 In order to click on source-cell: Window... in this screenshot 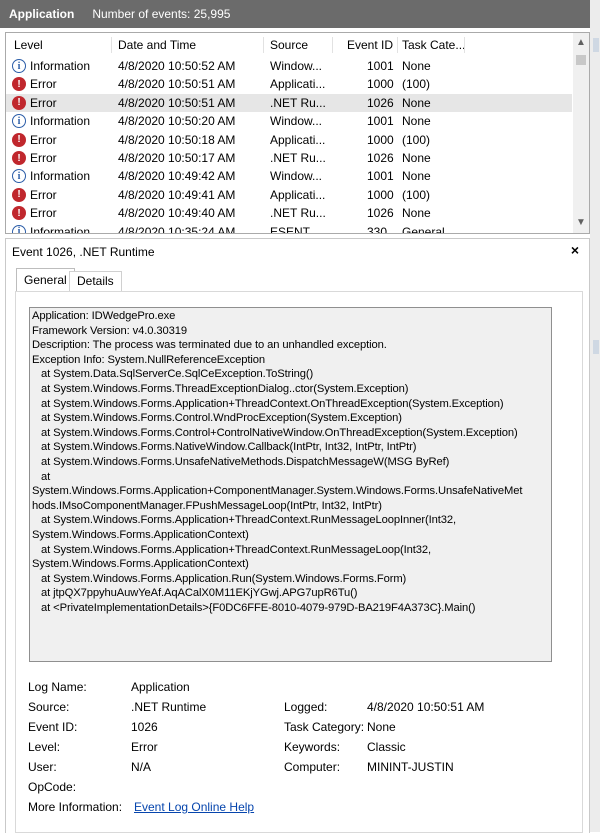, I will do `click(296, 66)`.